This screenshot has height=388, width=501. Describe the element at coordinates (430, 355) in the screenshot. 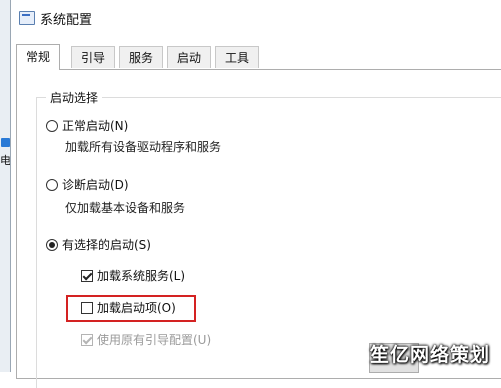

I see `watermark-text: 笙亿网络策划` at that location.